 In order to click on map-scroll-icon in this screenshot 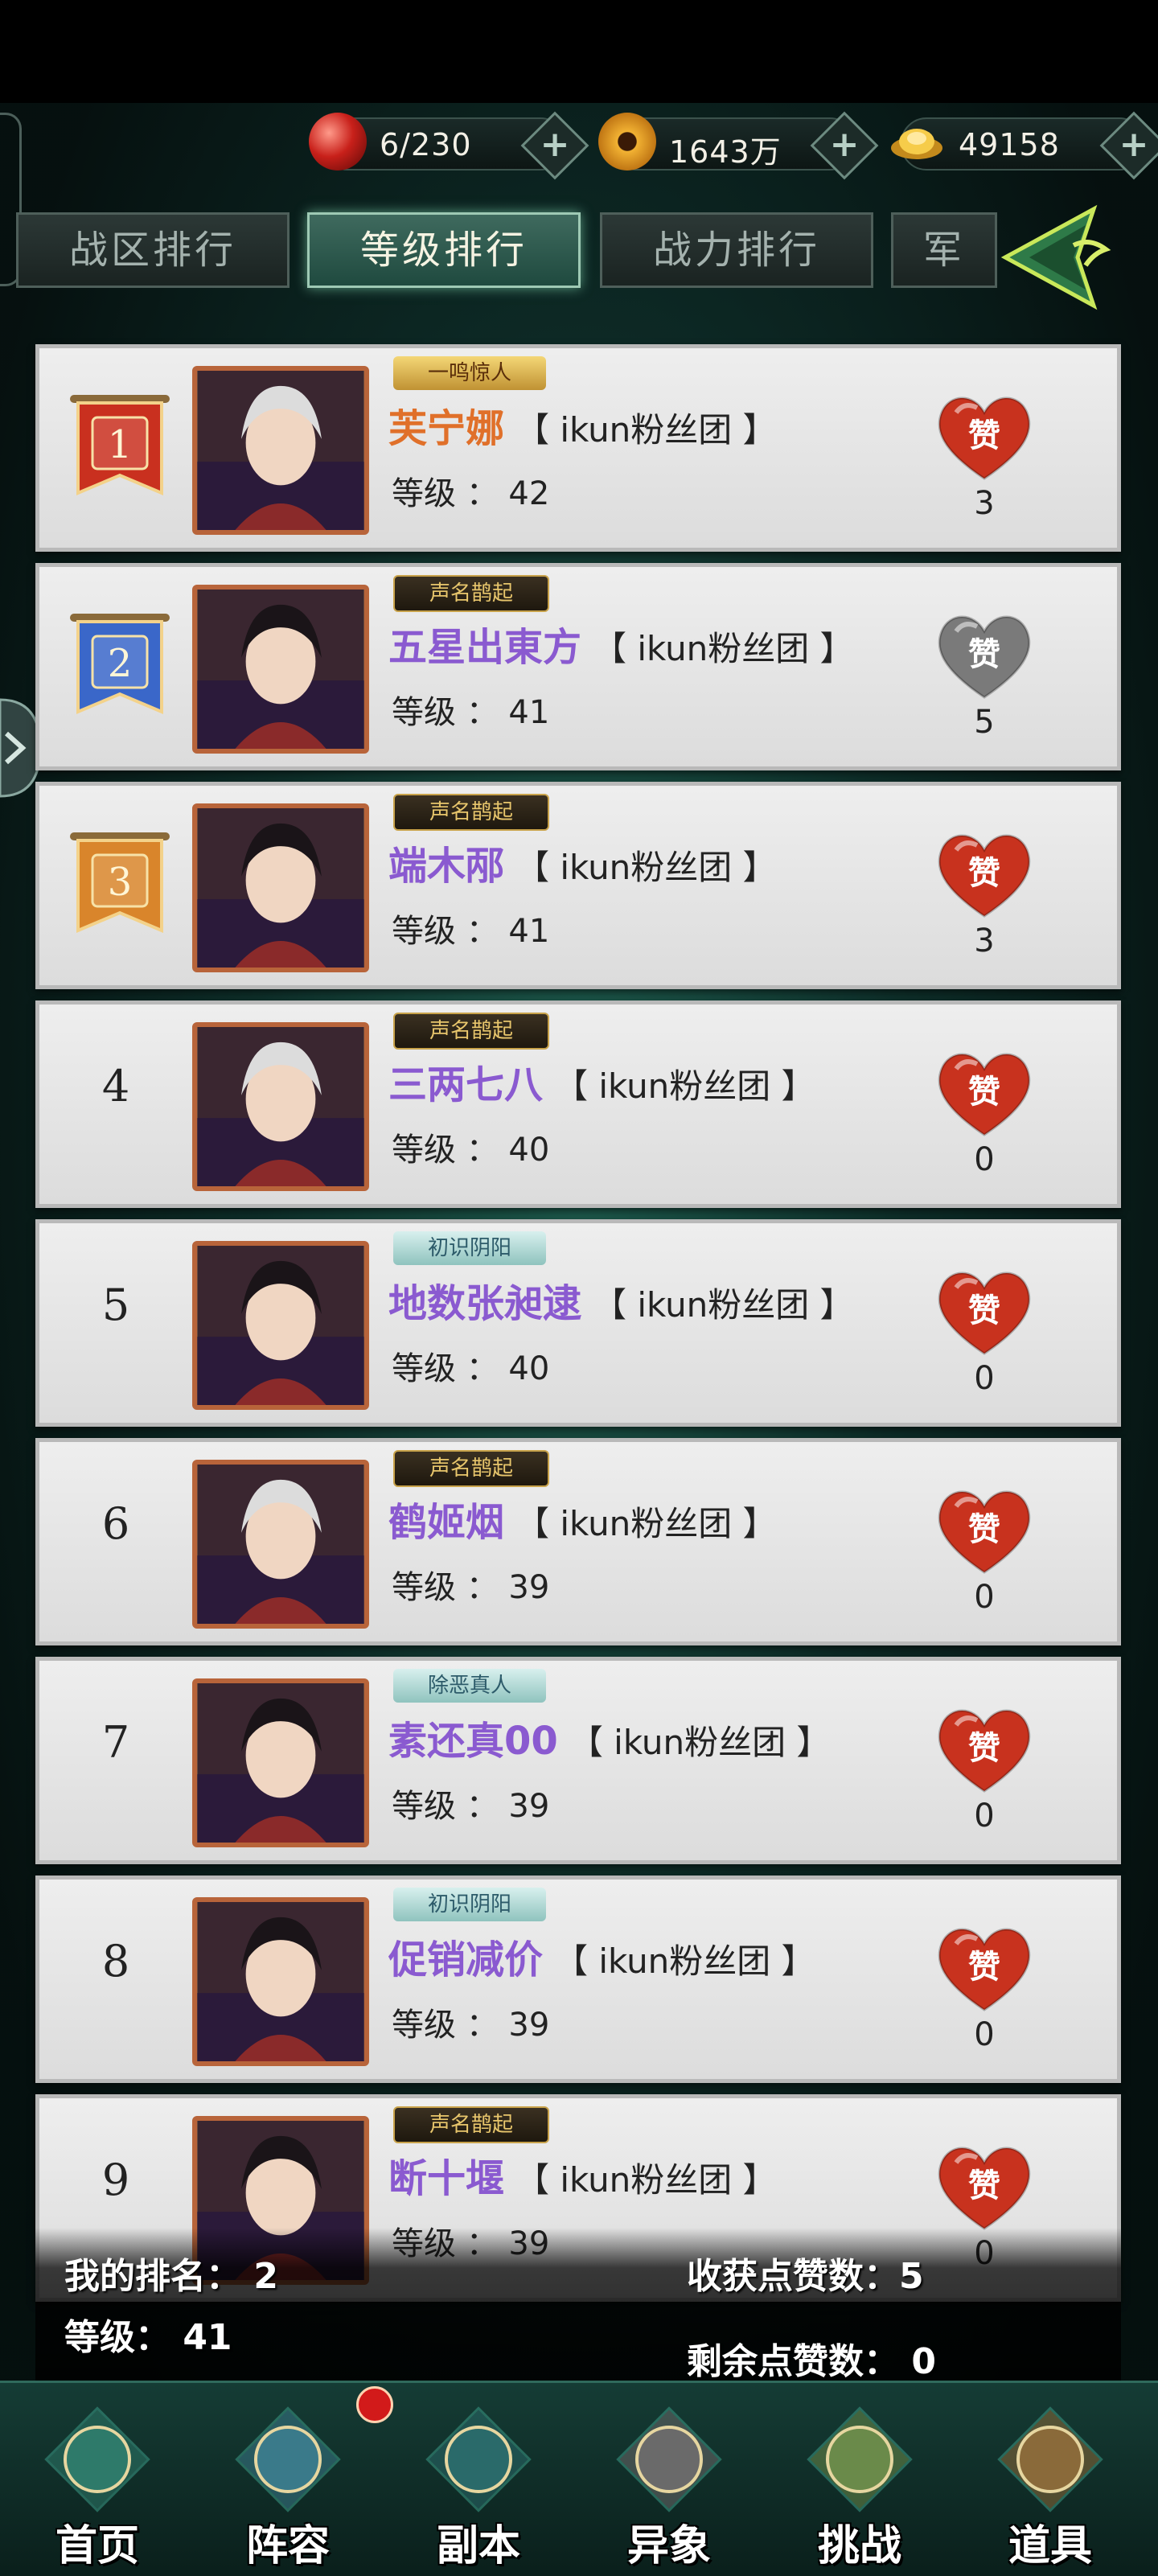, I will do `click(860, 2459)`.